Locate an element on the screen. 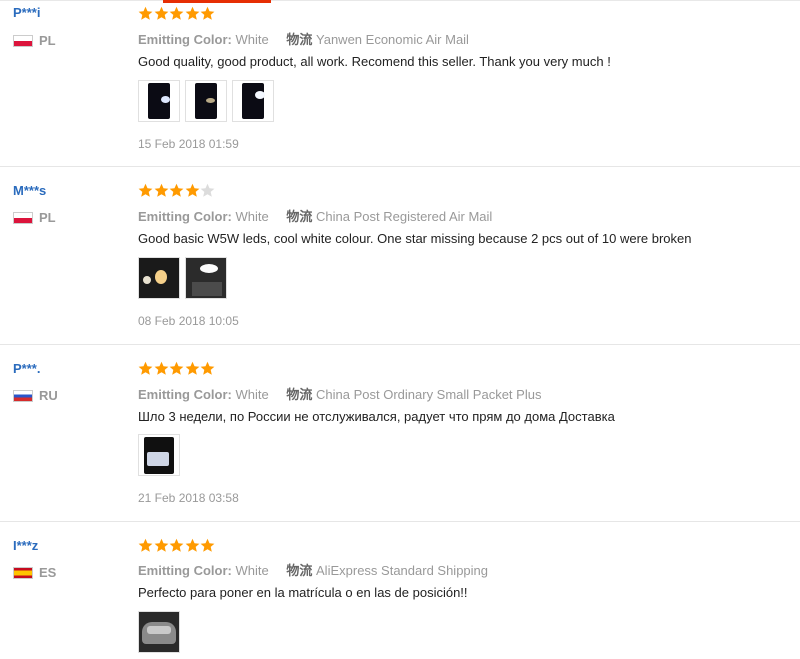 This screenshot has width=800, height=659. reviewer-country: RU is located at coordinates (35, 395).